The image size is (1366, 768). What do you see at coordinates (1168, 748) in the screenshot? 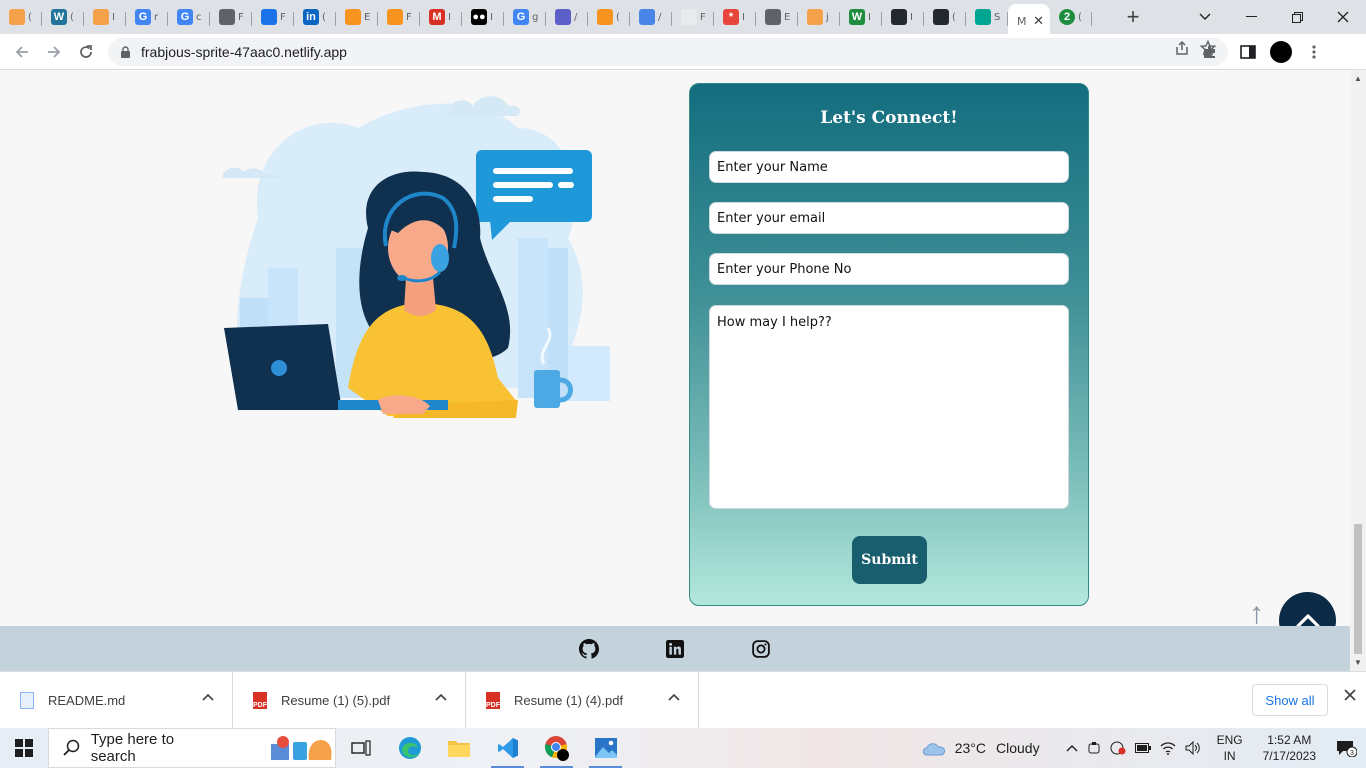
I see `wifi-icon` at bounding box center [1168, 748].